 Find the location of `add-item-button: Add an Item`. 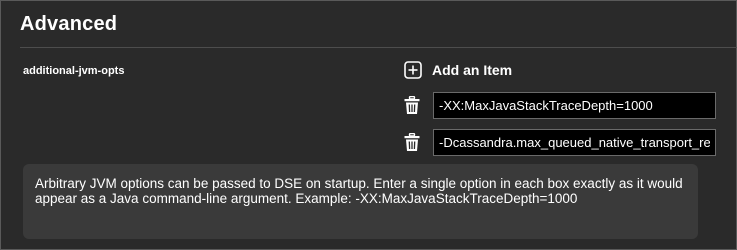

add-item-button: Add an Item is located at coordinates (458, 70).